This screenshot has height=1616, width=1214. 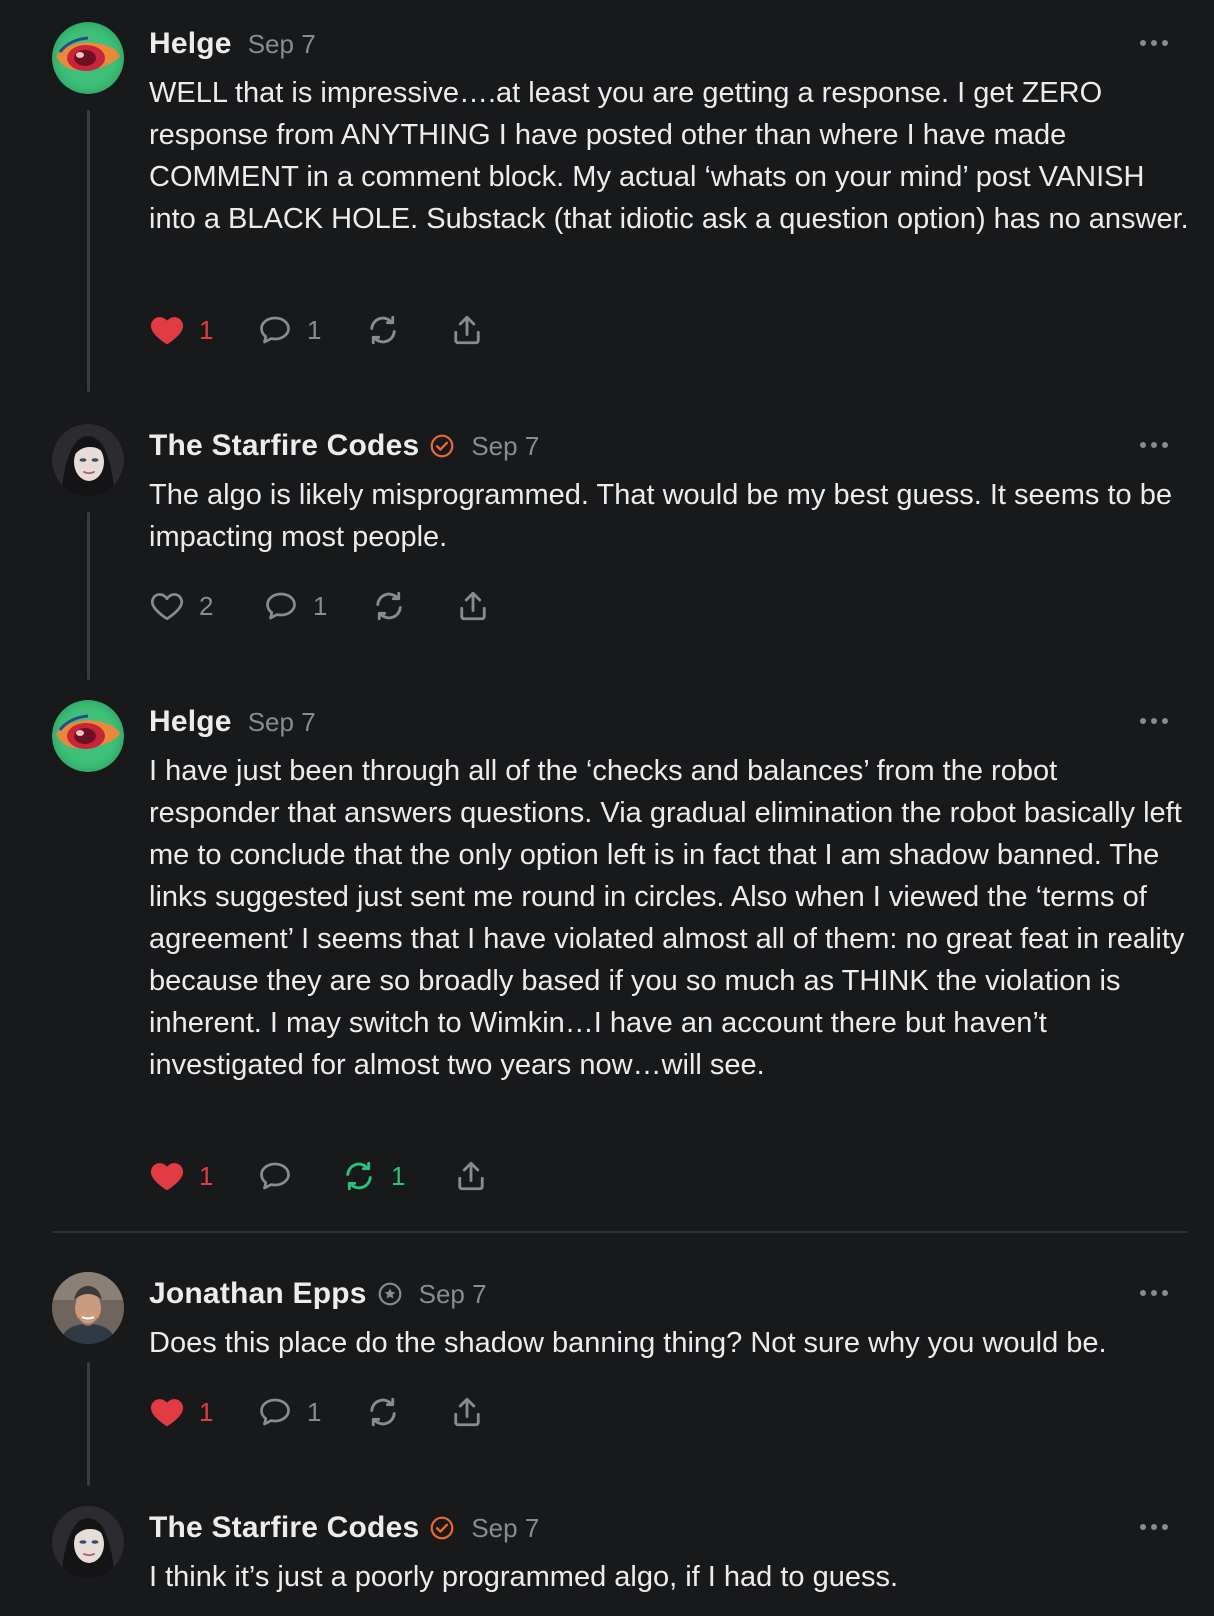 What do you see at coordinates (390, 1294) in the screenshot?
I see `founder-badge-icon` at bounding box center [390, 1294].